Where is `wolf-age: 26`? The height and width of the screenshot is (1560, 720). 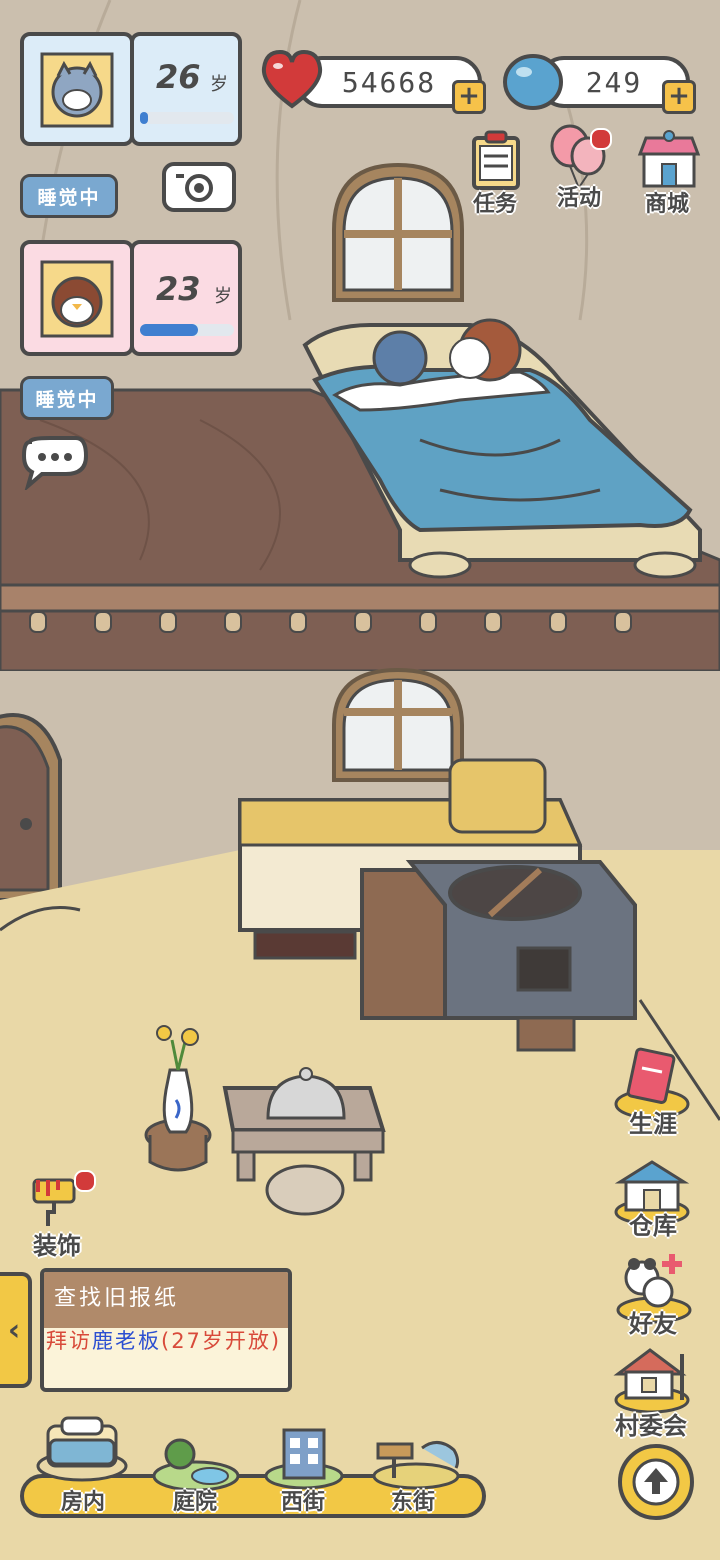 wolf-age: 26 is located at coordinates (178, 77).